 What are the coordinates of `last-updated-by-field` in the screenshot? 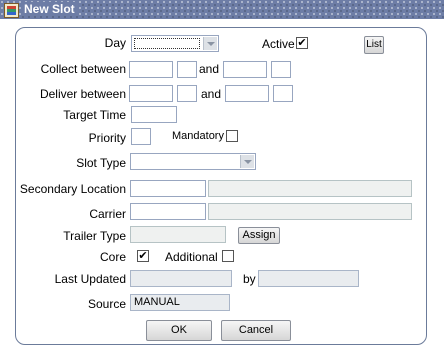 It's located at (308, 278).